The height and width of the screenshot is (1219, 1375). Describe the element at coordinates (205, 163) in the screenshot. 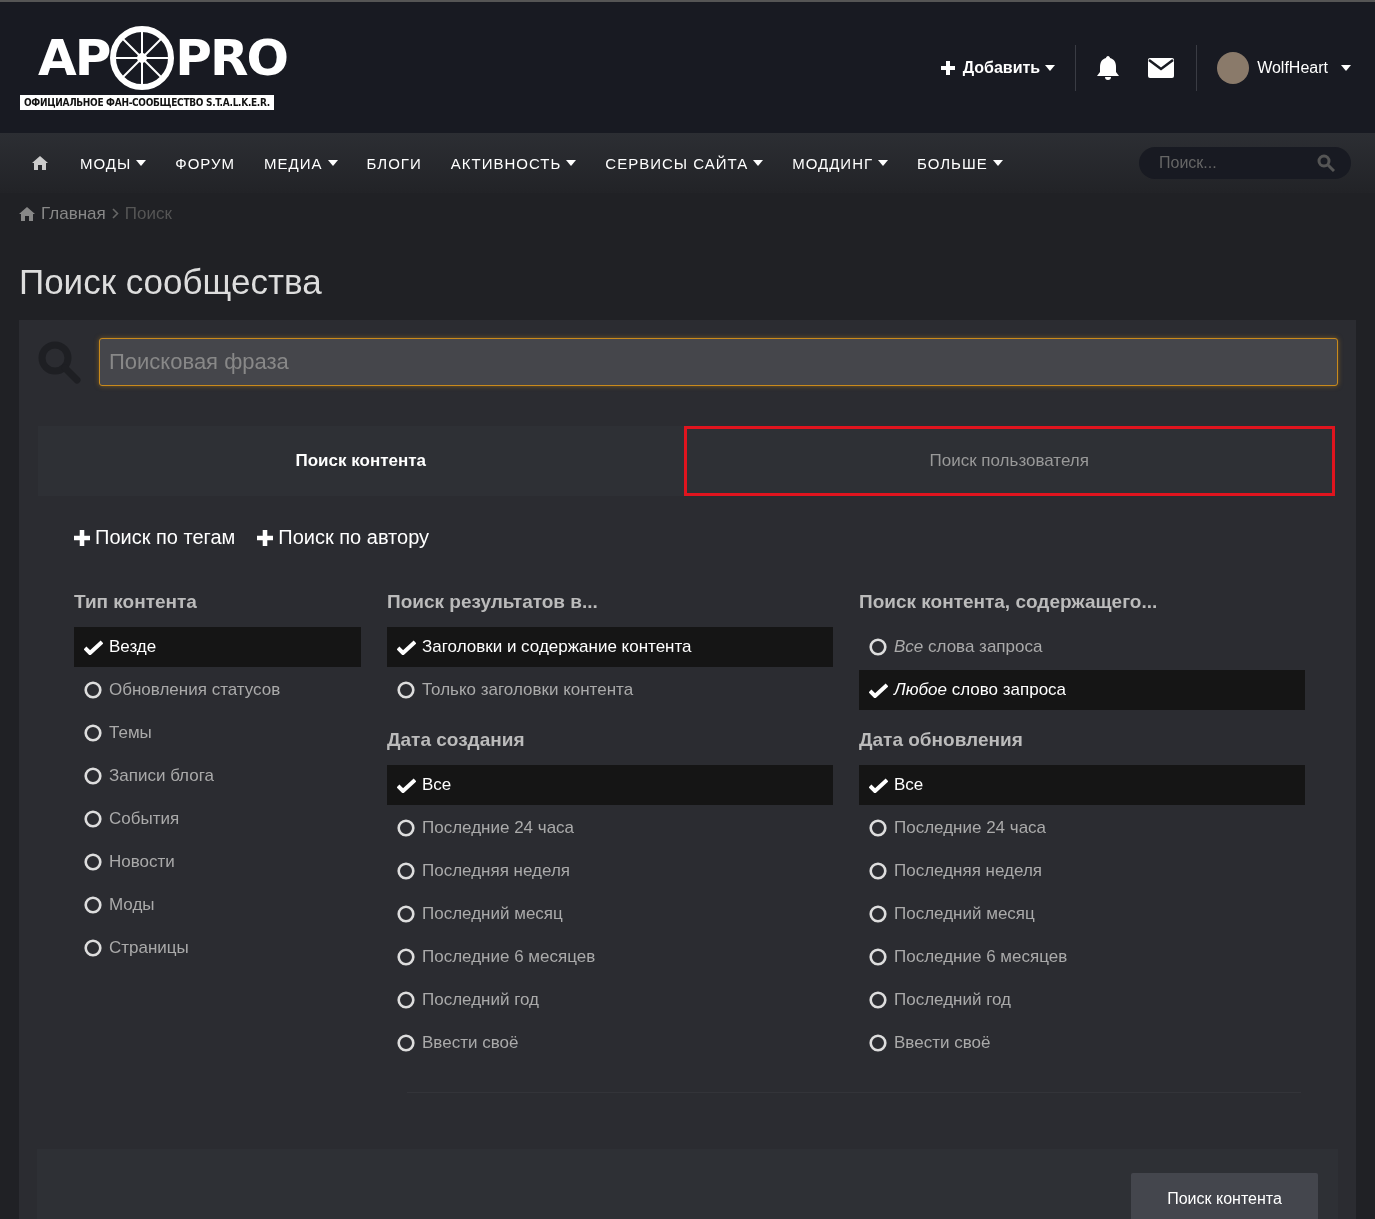

I see `nav-item: ФОРУМ` at that location.